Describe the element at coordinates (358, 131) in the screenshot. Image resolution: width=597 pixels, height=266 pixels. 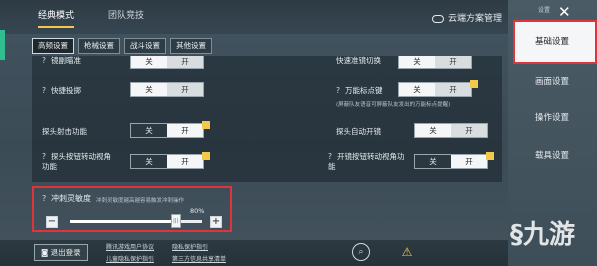
I see `setting-label: 探头自动开镜` at that location.